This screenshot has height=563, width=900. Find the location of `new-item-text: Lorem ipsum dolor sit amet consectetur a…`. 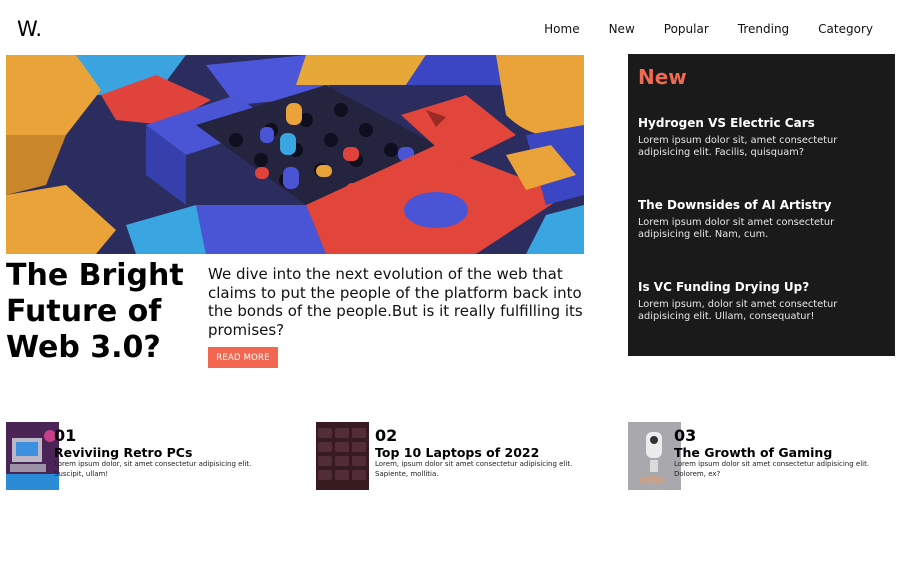

new-item-text: Lorem ipsum dolor sit amet consectetur a… is located at coordinates (736, 228).